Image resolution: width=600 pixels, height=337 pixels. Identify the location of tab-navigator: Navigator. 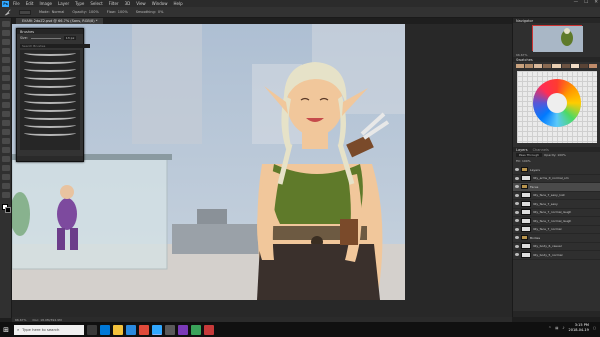
(524, 21).